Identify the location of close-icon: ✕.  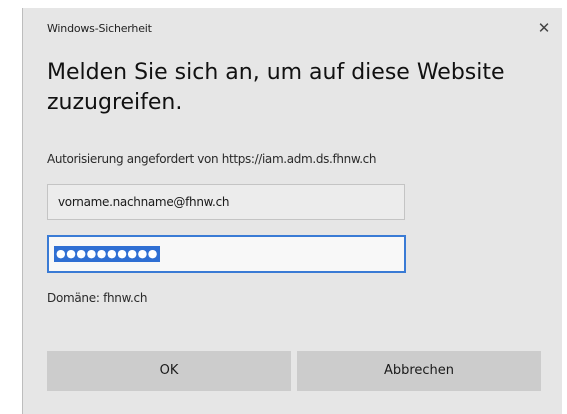
(544, 28).